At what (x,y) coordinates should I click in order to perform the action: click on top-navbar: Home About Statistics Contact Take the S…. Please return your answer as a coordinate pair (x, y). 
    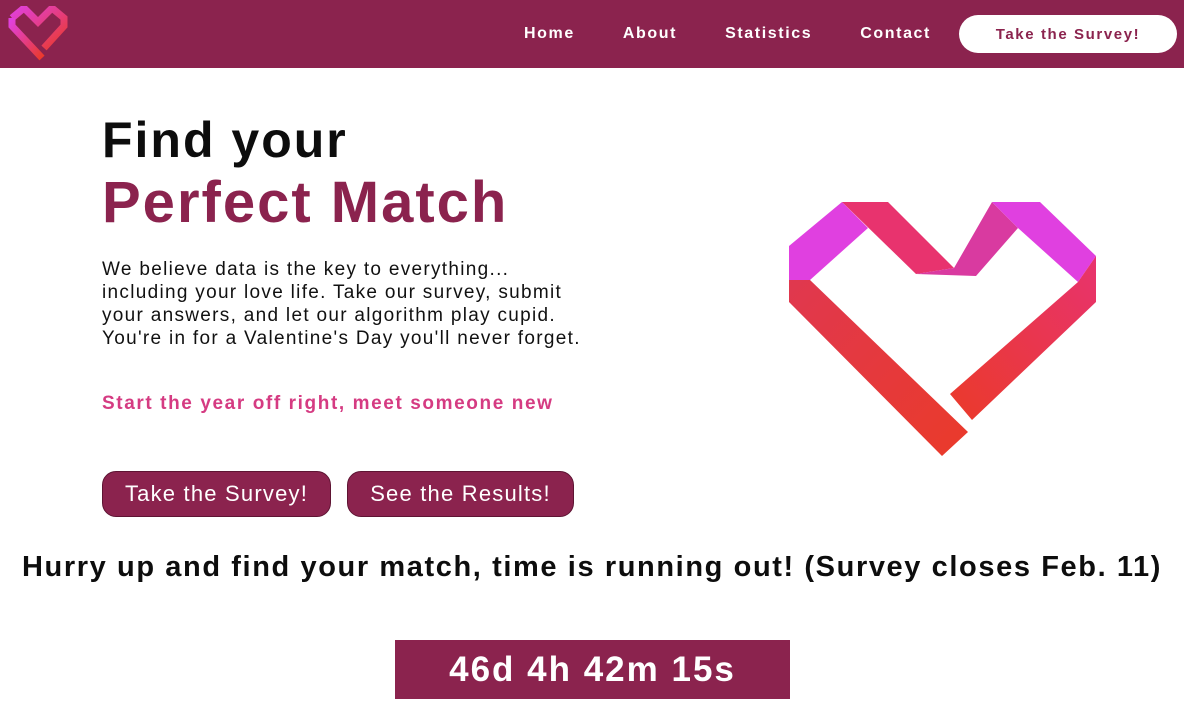
    Looking at the image, I should click on (592, 34).